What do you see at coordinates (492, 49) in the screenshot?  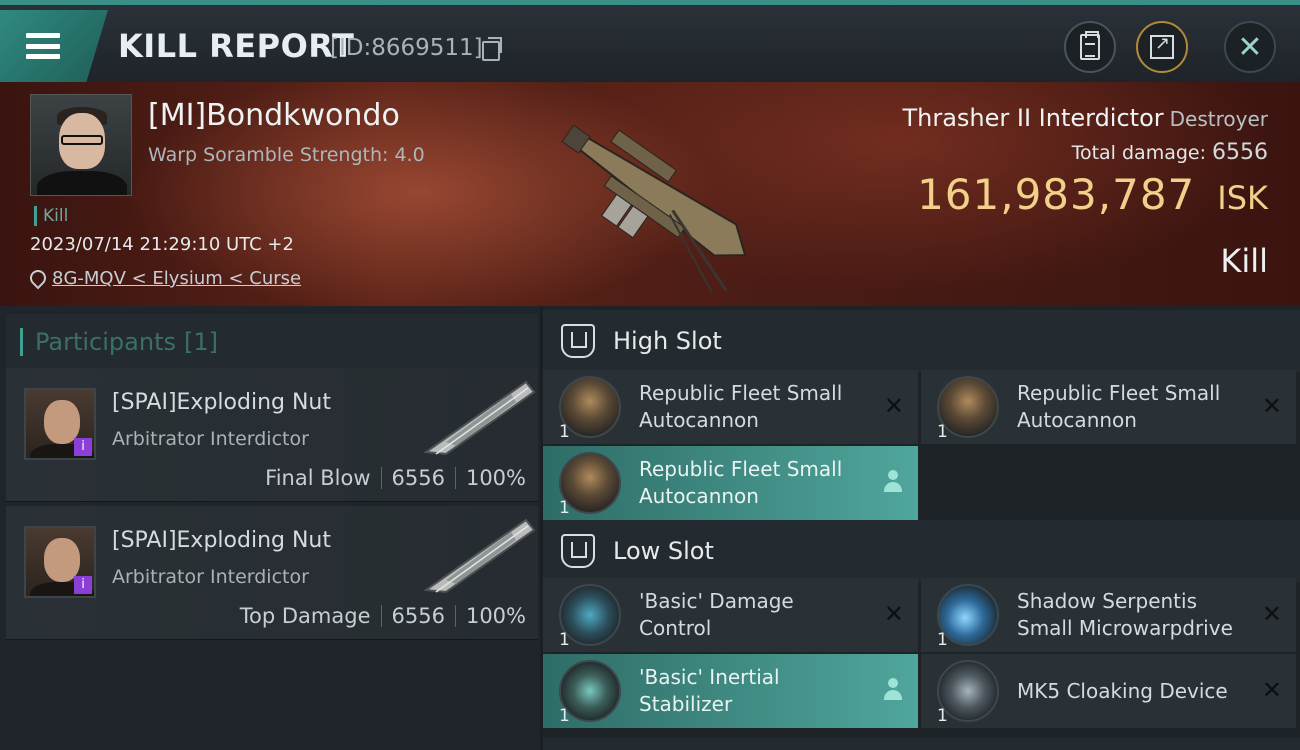 I see `copy-icon` at bounding box center [492, 49].